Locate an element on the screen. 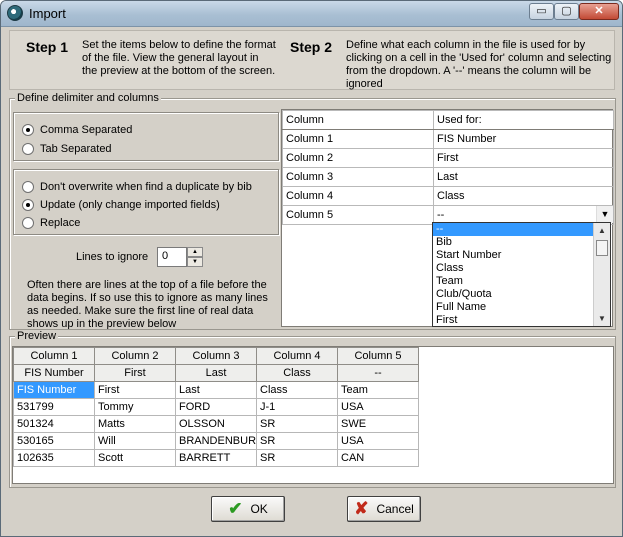 This screenshot has width=623, height=537. maximize-button: ▢ is located at coordinates (566, 11).